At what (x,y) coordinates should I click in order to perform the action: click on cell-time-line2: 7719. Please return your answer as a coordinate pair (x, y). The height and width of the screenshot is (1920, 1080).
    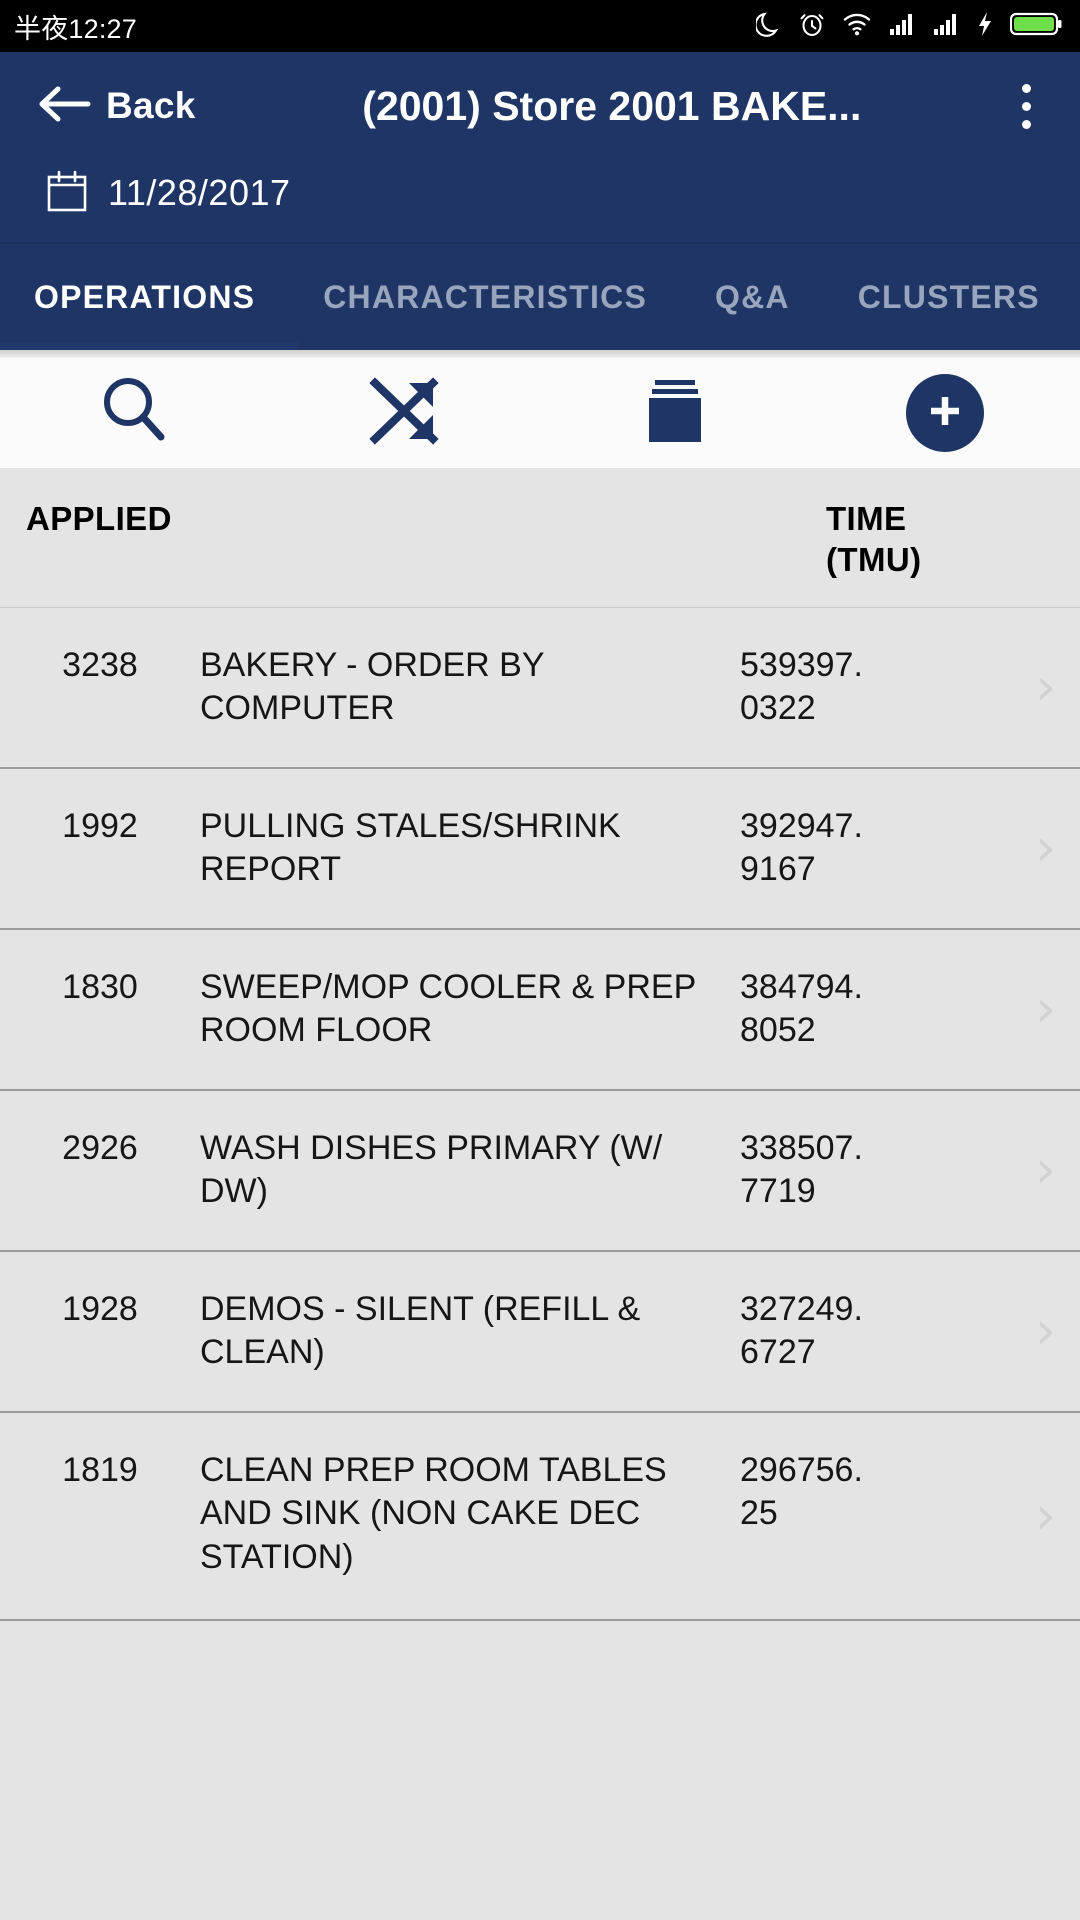
    Looking at the image, I should click on (778, 1191).